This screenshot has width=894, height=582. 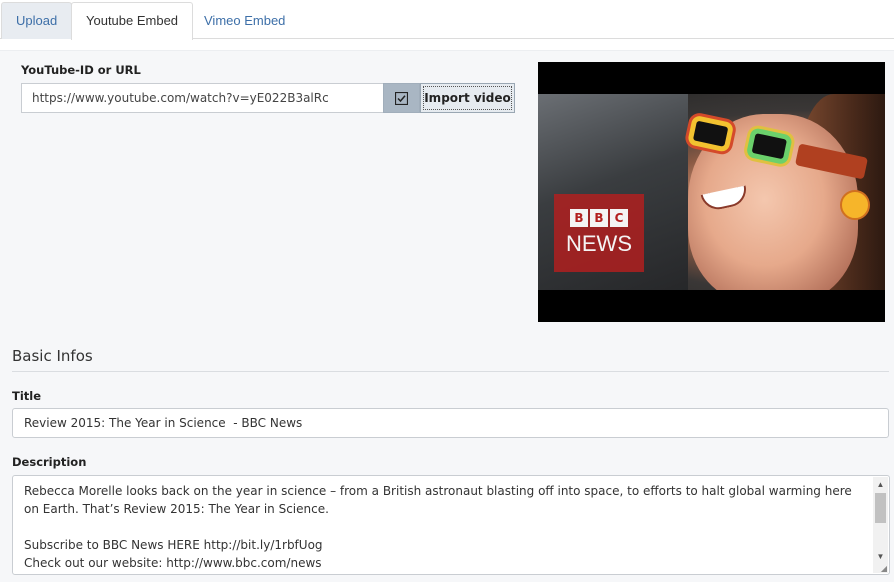 What do you see at coordinates (52, 356) in the screenshot?
I see `basic-infos-heading: Basic Infos` at bounding box center [52, 356].